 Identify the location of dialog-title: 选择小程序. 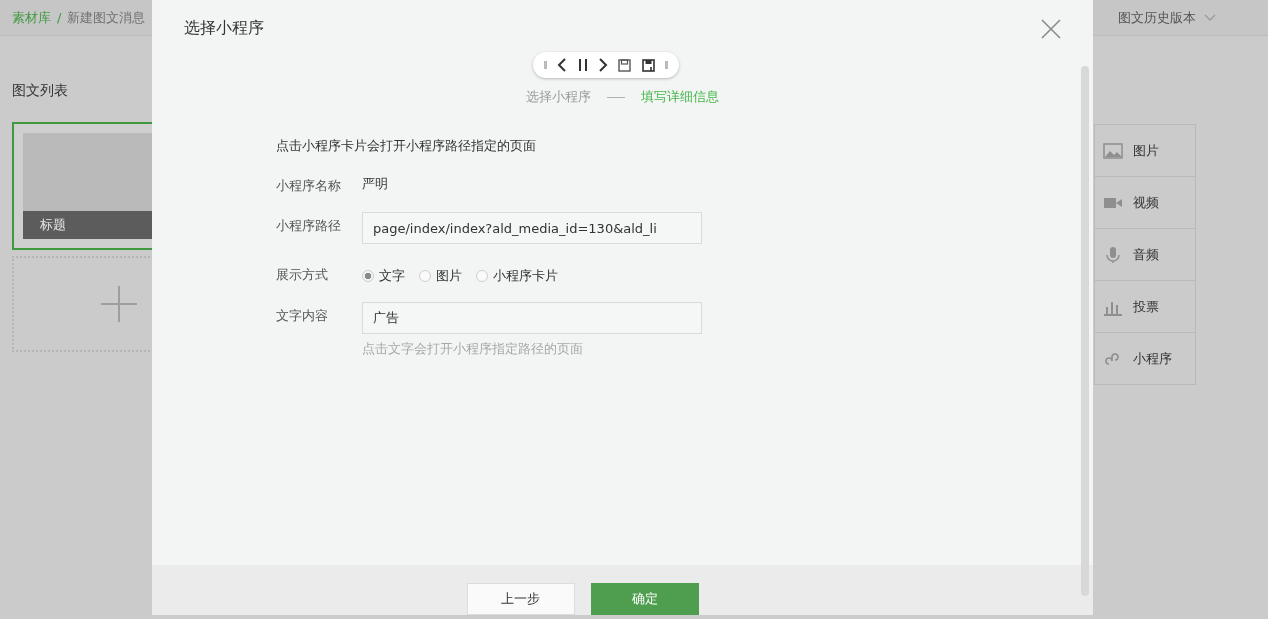
(224, 28).